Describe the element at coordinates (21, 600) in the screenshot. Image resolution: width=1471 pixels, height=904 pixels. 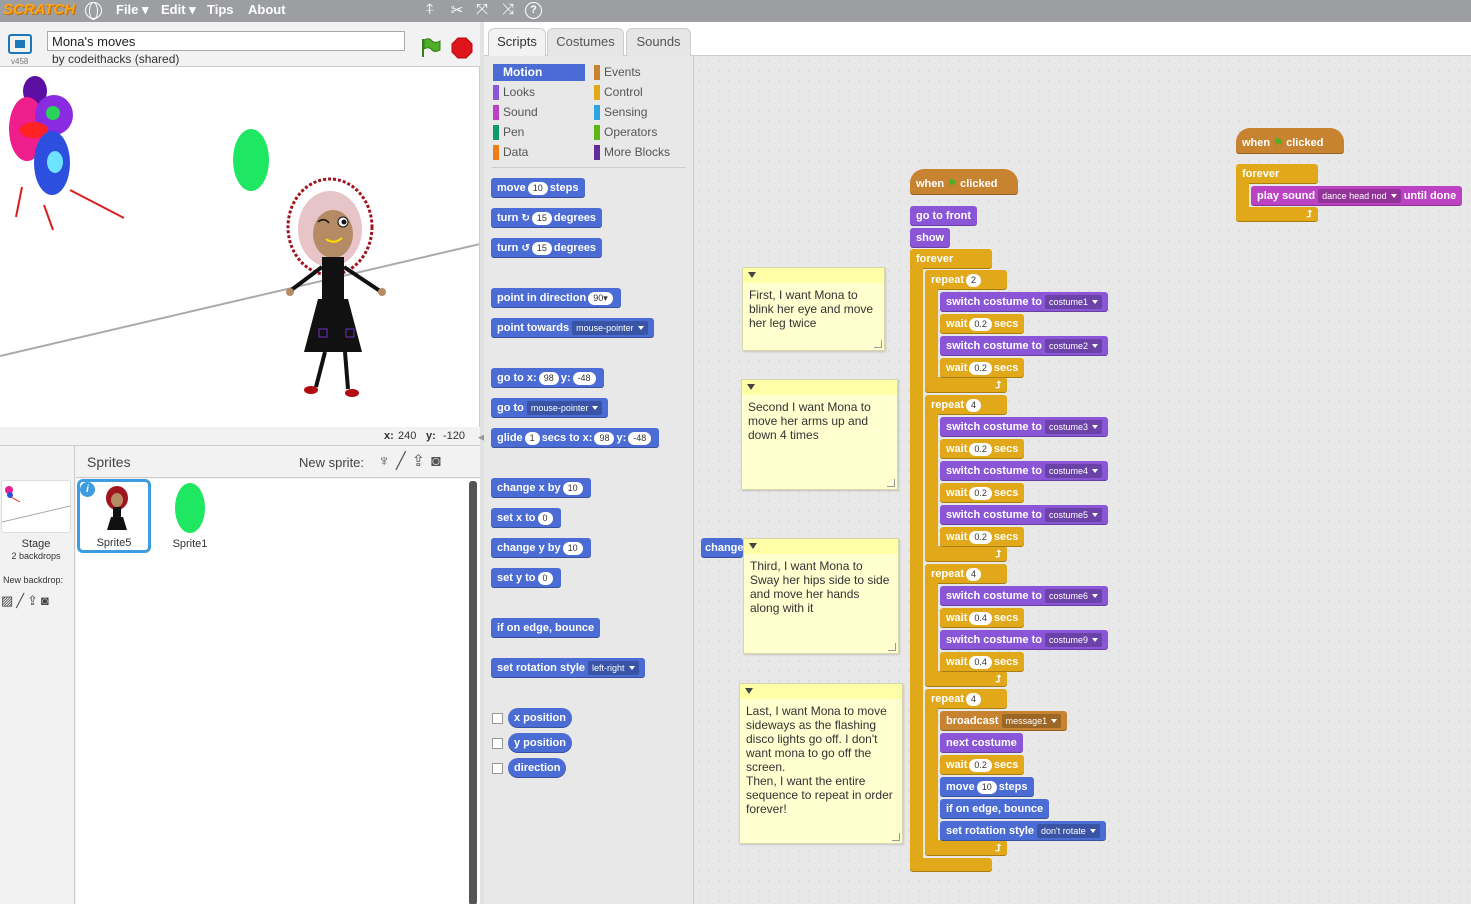
I see `paint-backdrop-icon: ╱` at that location.